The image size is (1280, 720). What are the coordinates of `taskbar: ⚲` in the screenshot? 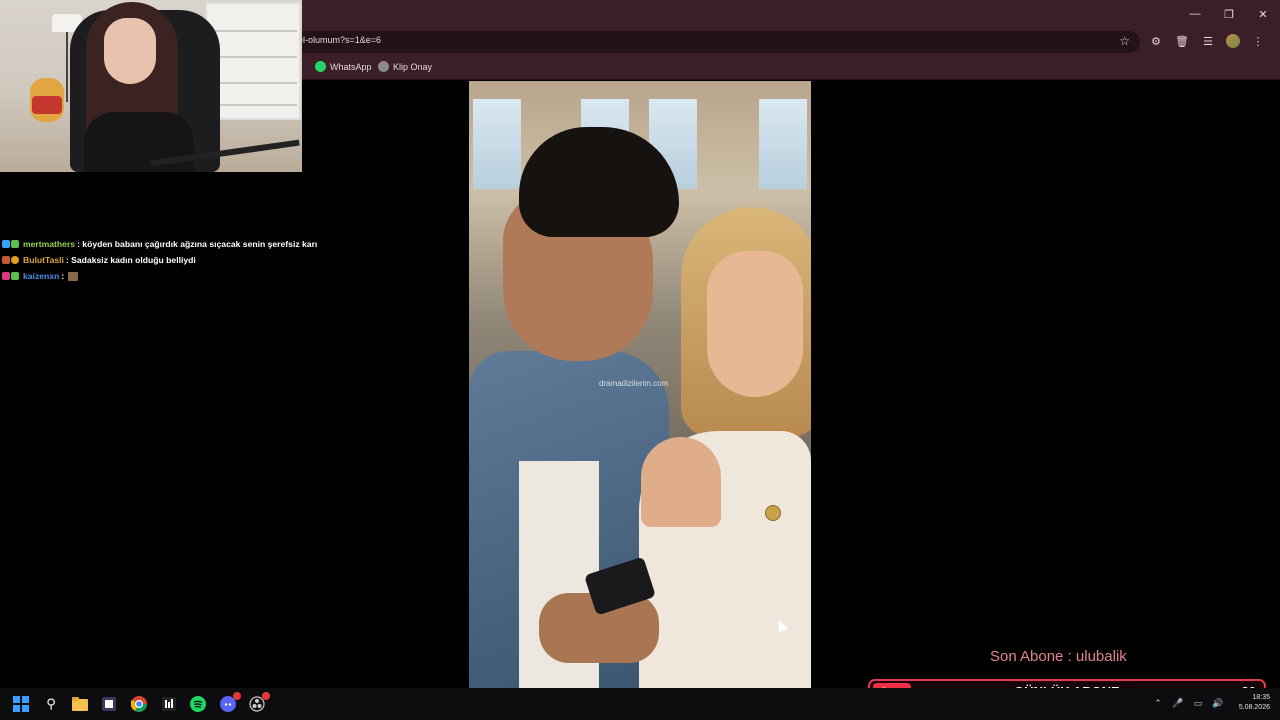 It's located at (640, 704).